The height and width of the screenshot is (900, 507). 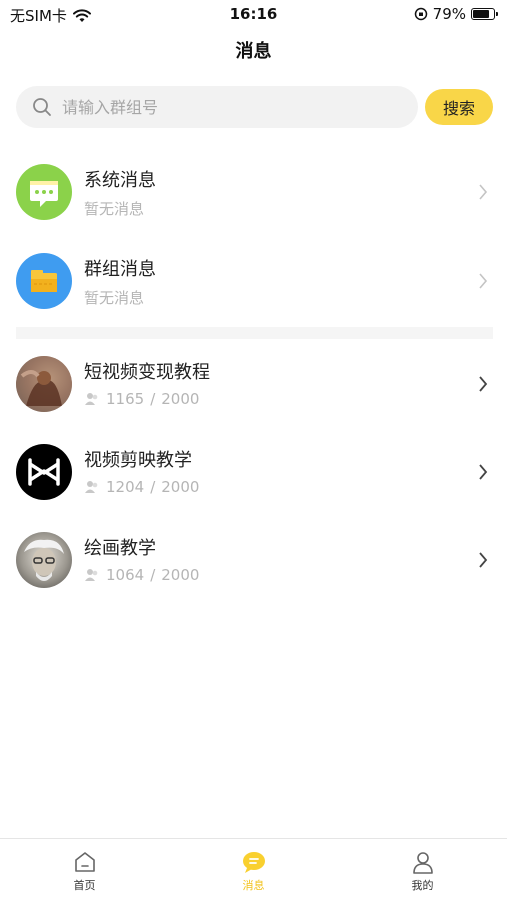 What do you see at coordinates (481, 14) in the screenshot?
I see `battery-fill` at bounding box center [481, 14].